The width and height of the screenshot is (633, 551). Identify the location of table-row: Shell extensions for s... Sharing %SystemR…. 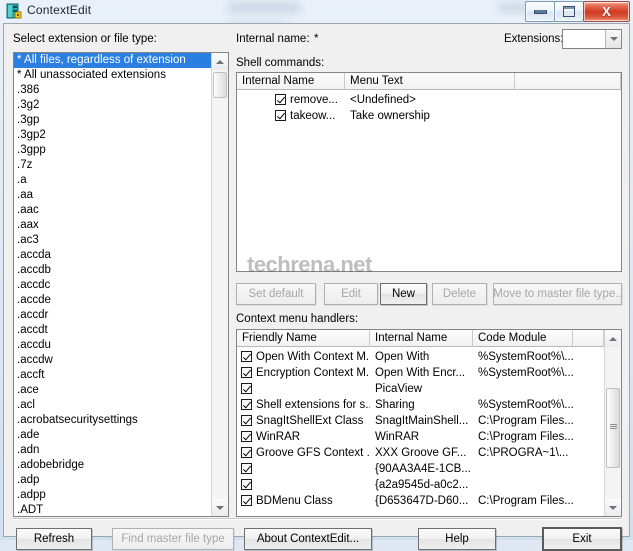
(420, 405).